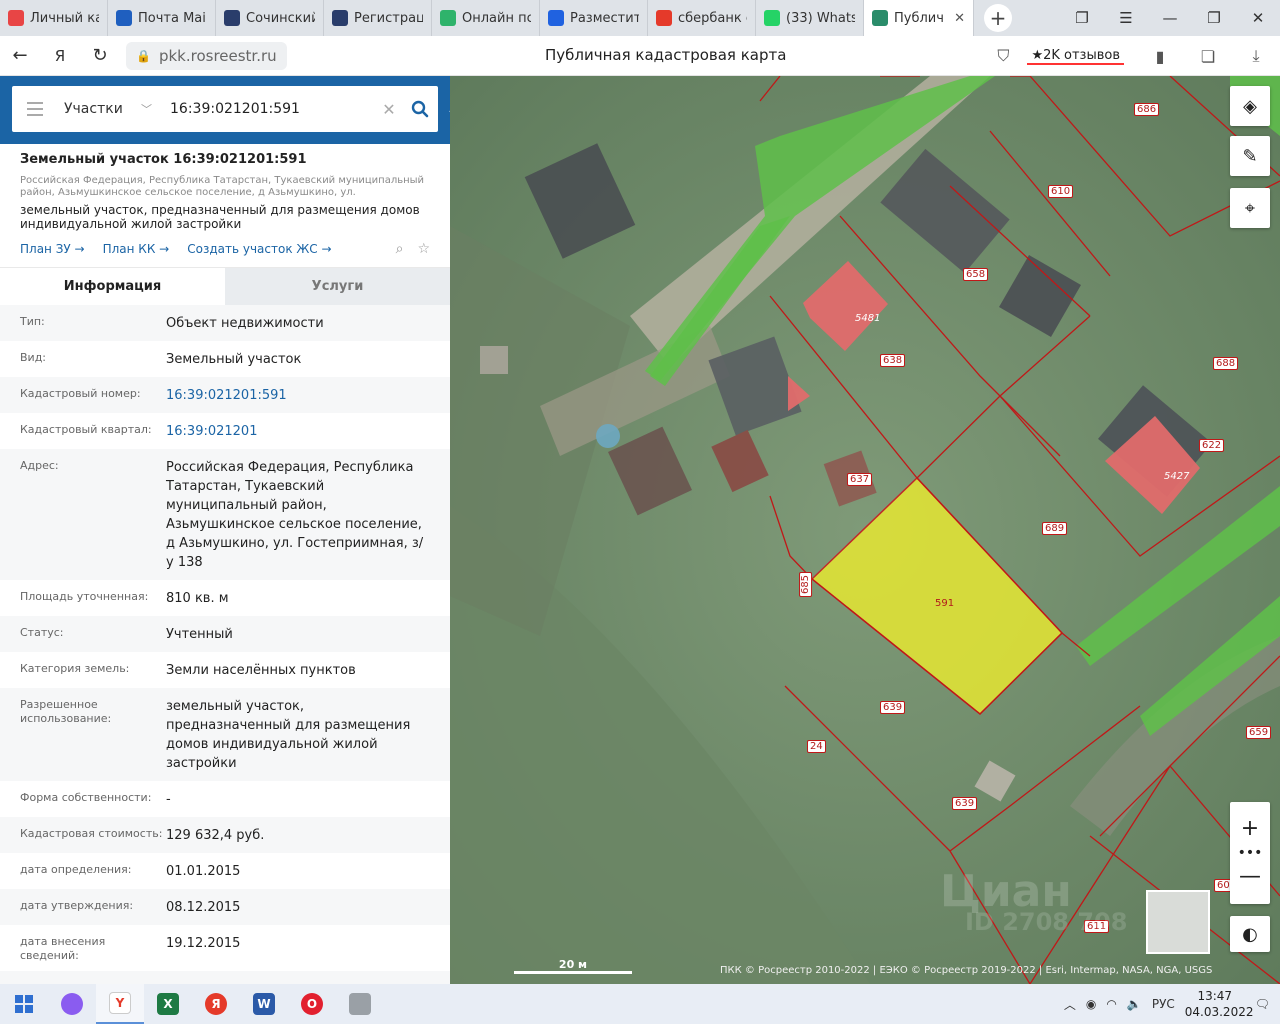 Image resolution: width=1280 pixels, height=1024 pixels. What do you see at coordinates (1061, 191) in the screenshot?
I see `parcel-label: 610` at bounding box center [1061, 191].